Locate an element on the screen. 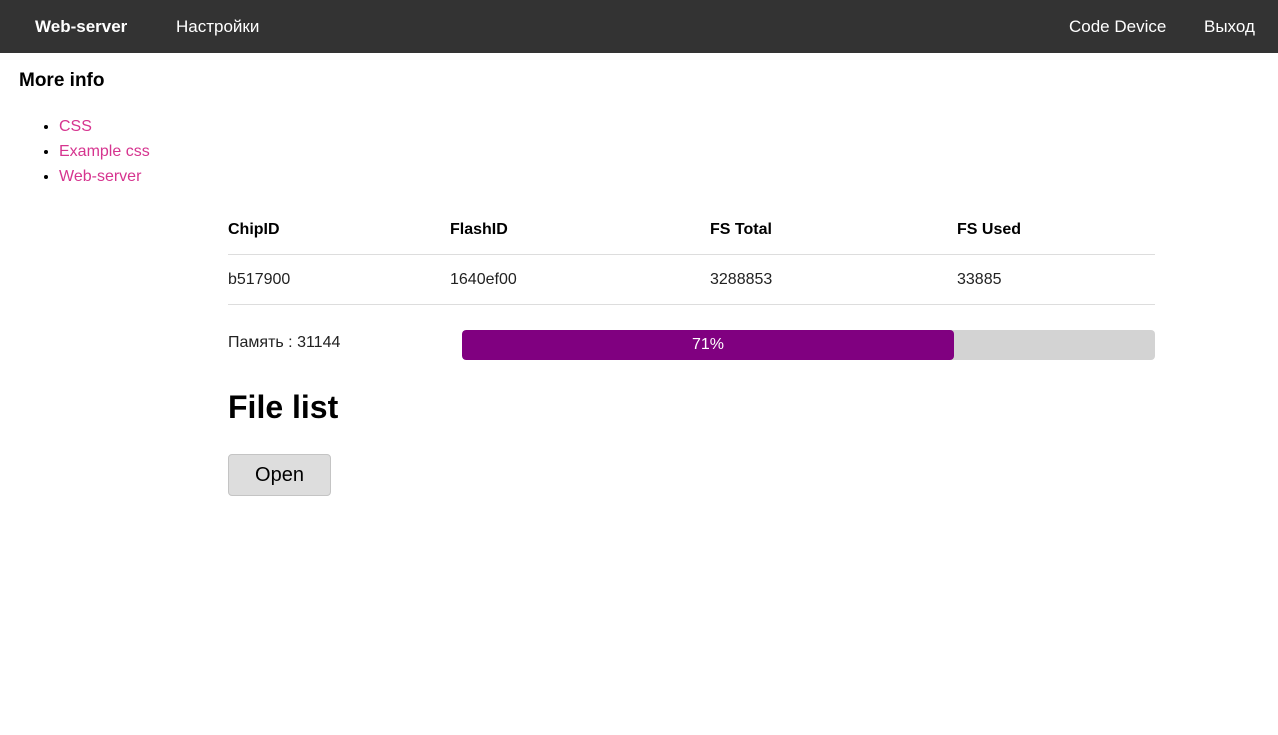 This screenshot has width=1278, height=735. open-button: Open is located at coordinates (279, 475).